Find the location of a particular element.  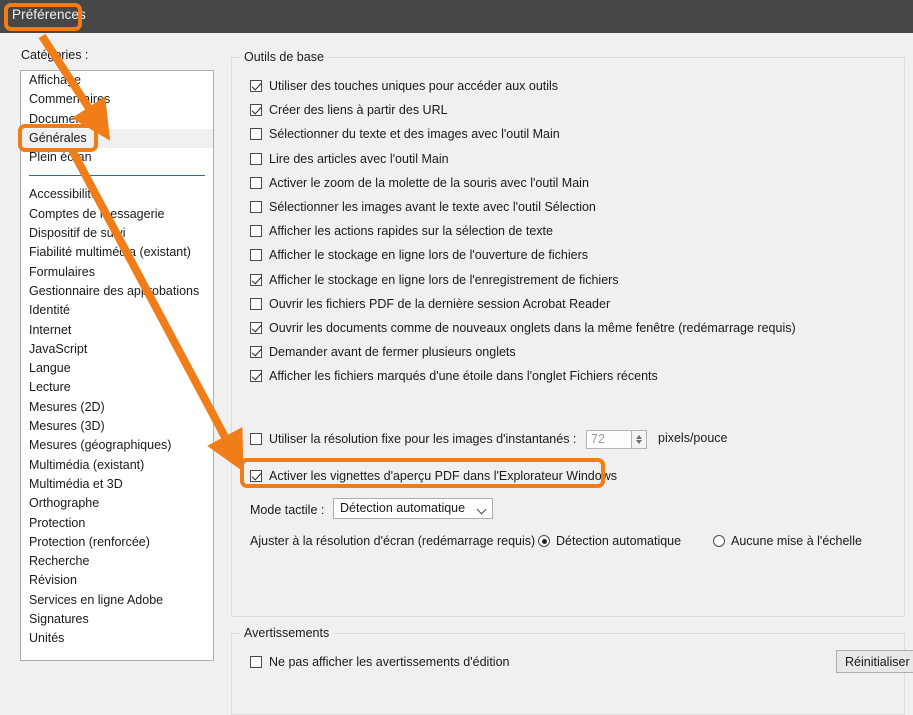

tools-checkbox-row: Créer des liens à partir des URL is located at coordinates (349, 110).